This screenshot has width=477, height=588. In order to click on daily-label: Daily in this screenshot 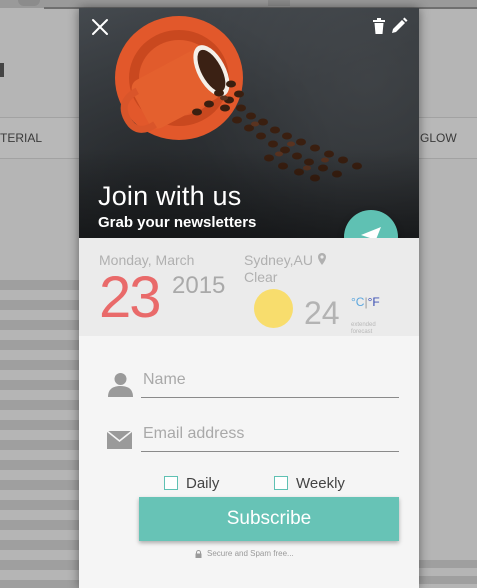, I will do `click(202, 483)`.